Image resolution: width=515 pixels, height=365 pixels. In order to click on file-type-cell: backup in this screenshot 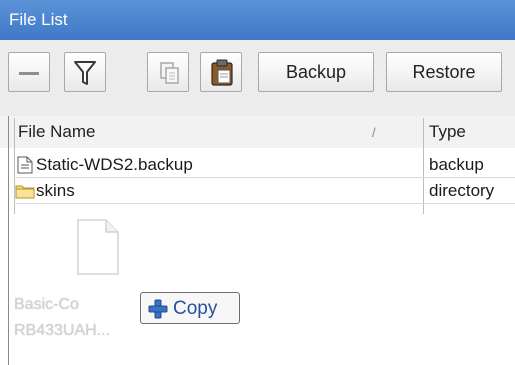, I will do `click(456, 164)`.